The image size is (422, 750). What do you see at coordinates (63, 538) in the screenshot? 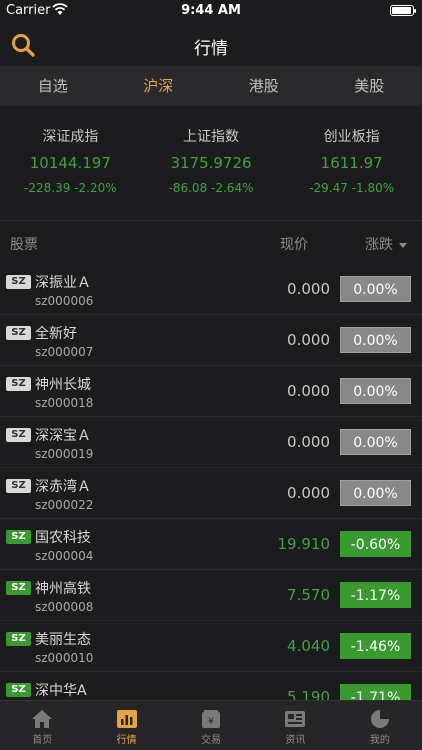
I see `stock-name: 国农科技` at bounding box center [63, 538].